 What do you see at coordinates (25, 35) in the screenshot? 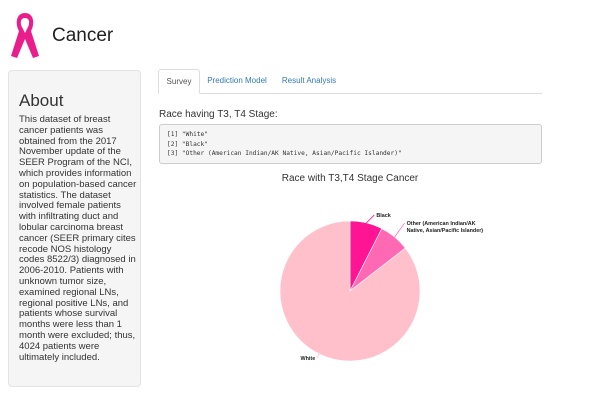
I see `pink-ribbon-icon` at bounding box center [25, 35].